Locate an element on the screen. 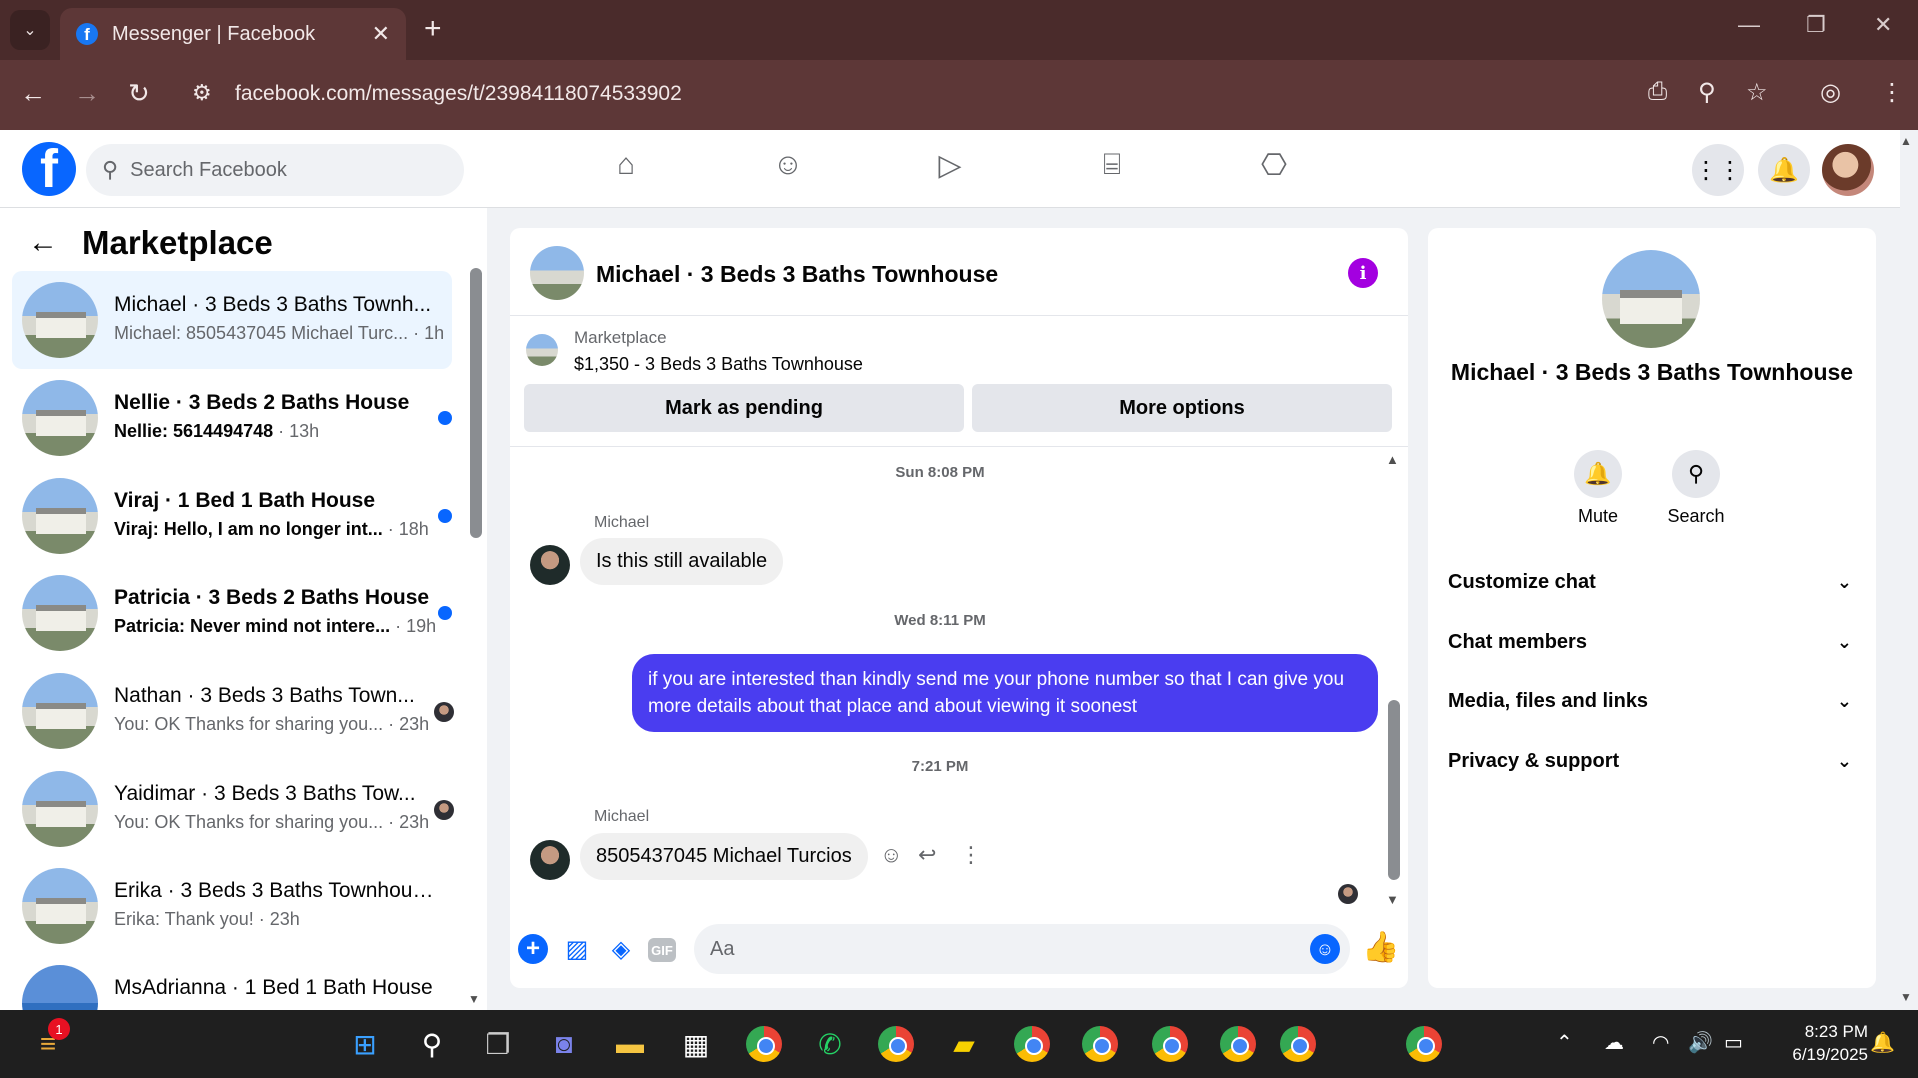 This screenshot has width=1918, height=1078. chat-members-section: Chat members ⌄ is located at coordinates (1652, 642).